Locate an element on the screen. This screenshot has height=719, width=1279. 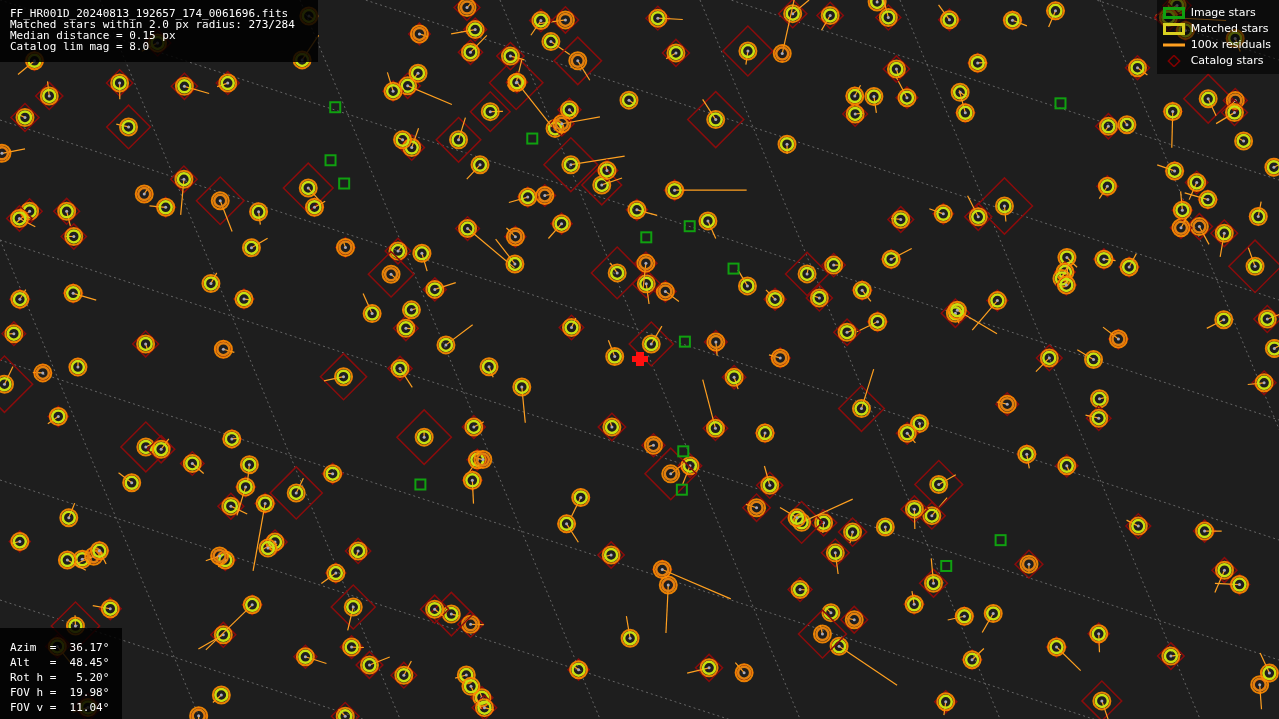
pointing-text: Rot h = 5.20° is located at coordinates (60, 677).